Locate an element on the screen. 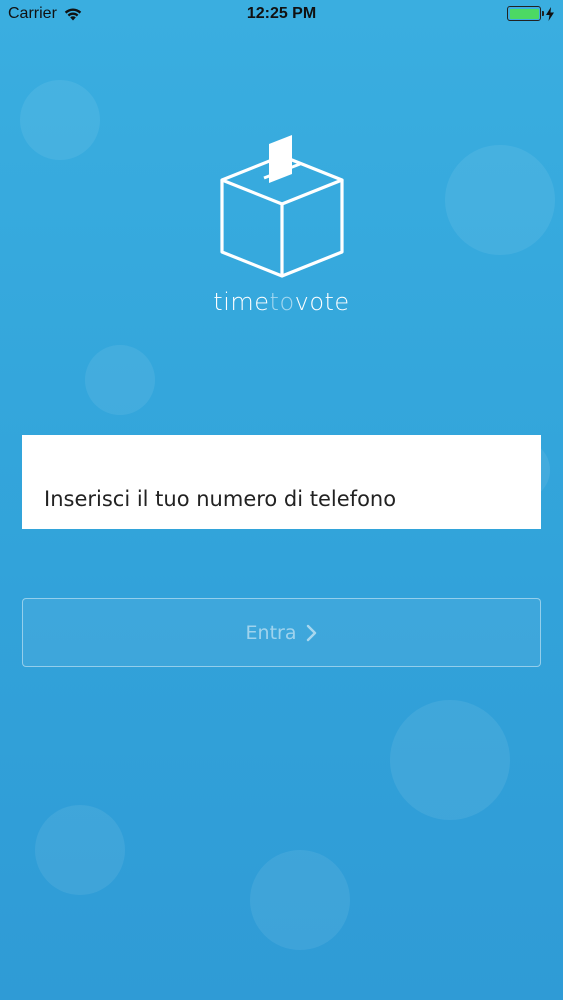 The width and height of the screenshot is (563, 1000). ballot-box-icon is located at coordinates (282, 206).